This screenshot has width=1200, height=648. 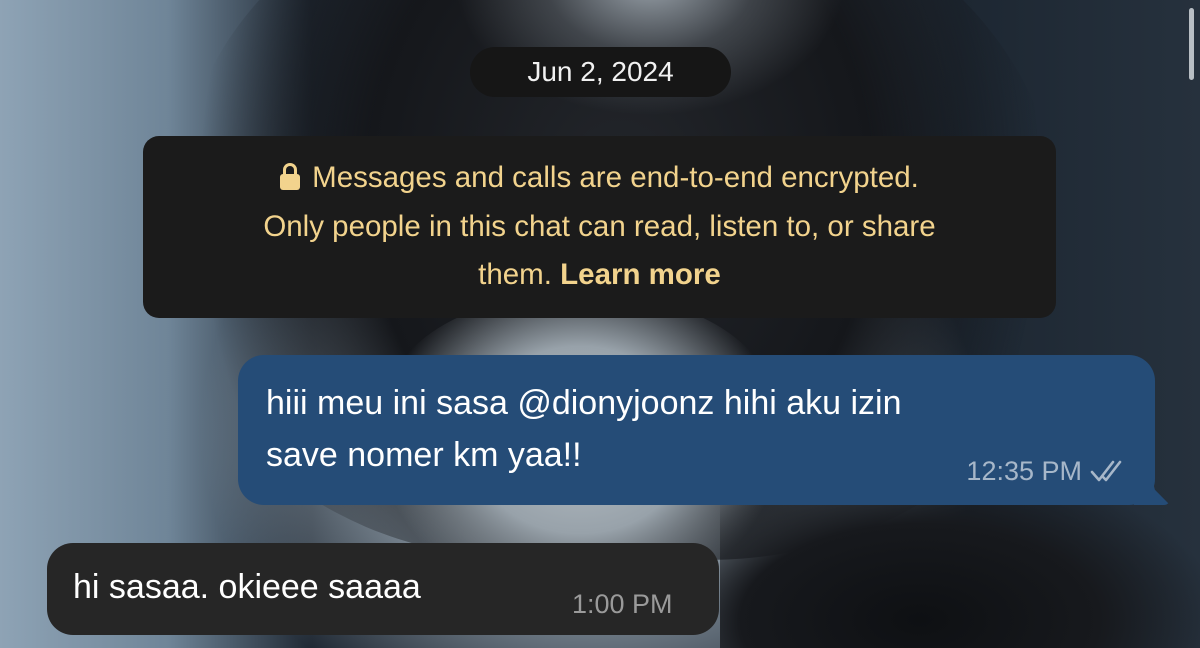 I want to click on outgoing-message-time: 12:35 PM, so click(x=1024, y=471).